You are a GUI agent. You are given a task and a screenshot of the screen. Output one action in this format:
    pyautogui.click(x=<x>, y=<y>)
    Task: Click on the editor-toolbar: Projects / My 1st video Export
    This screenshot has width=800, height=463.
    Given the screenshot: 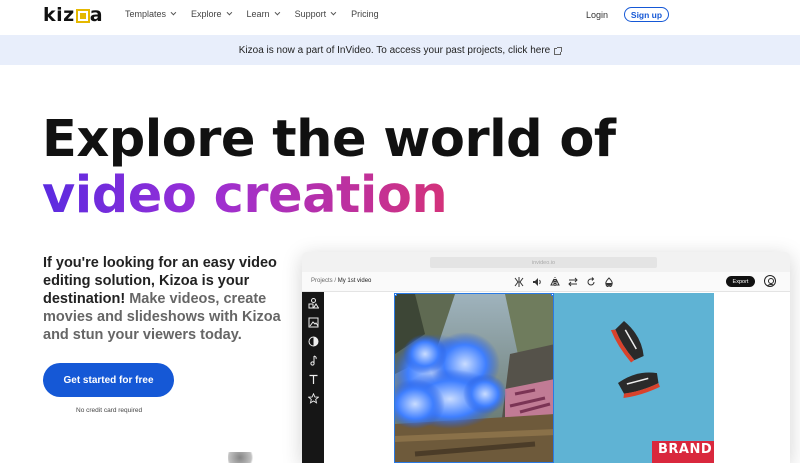 What is the action you would take?
    pyautogui.click(x=546, y=282)
    